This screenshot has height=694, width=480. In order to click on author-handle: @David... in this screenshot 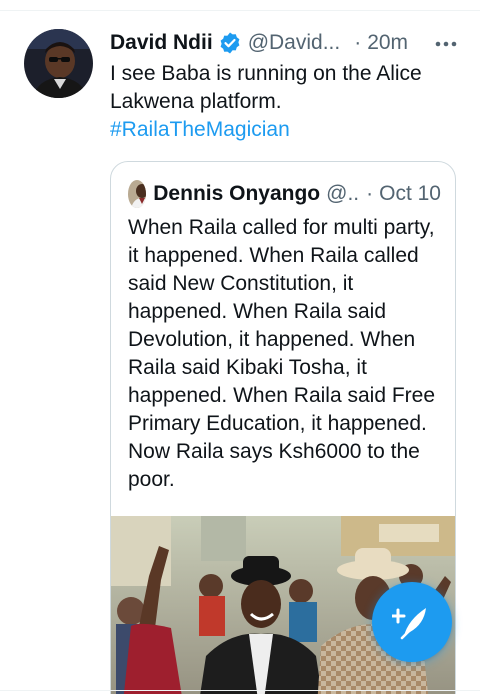, I will do `click(294, 43)`.